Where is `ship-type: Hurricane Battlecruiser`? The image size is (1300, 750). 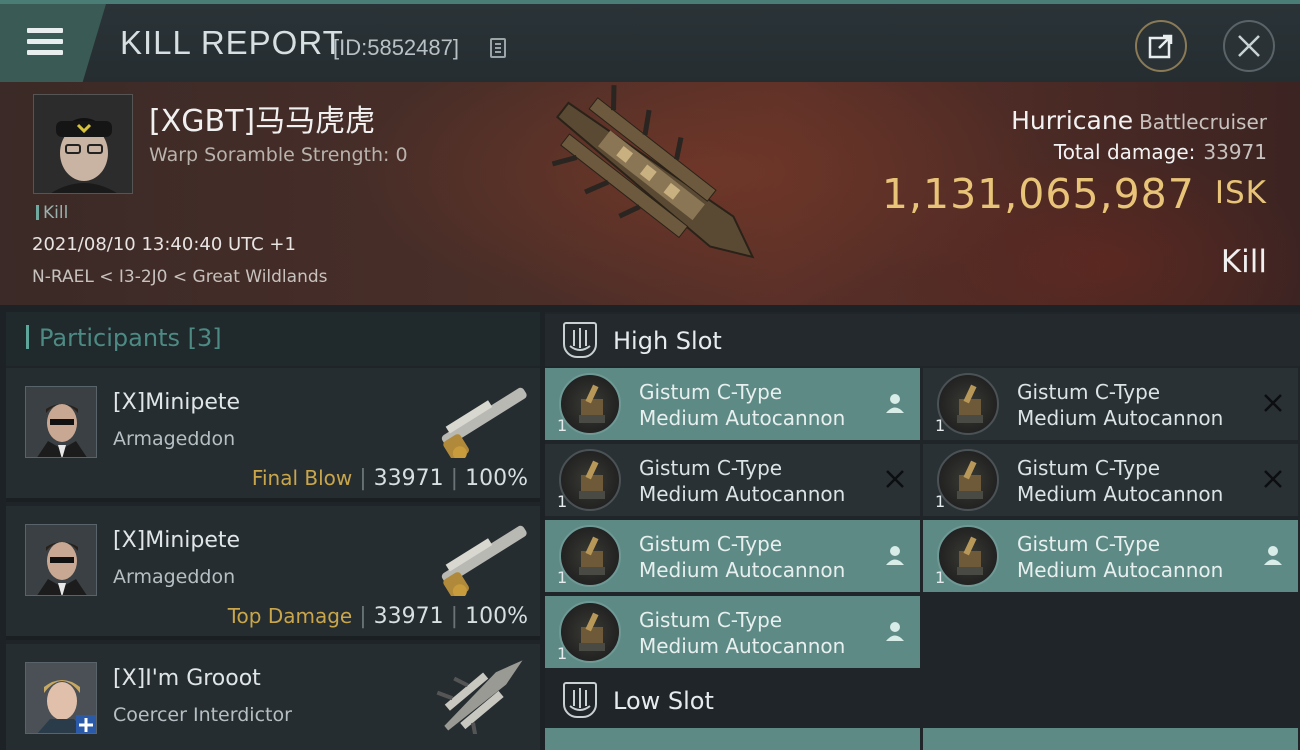
ship-type: Hurricane Battlecruiser is located at coordinates (1139, 120).